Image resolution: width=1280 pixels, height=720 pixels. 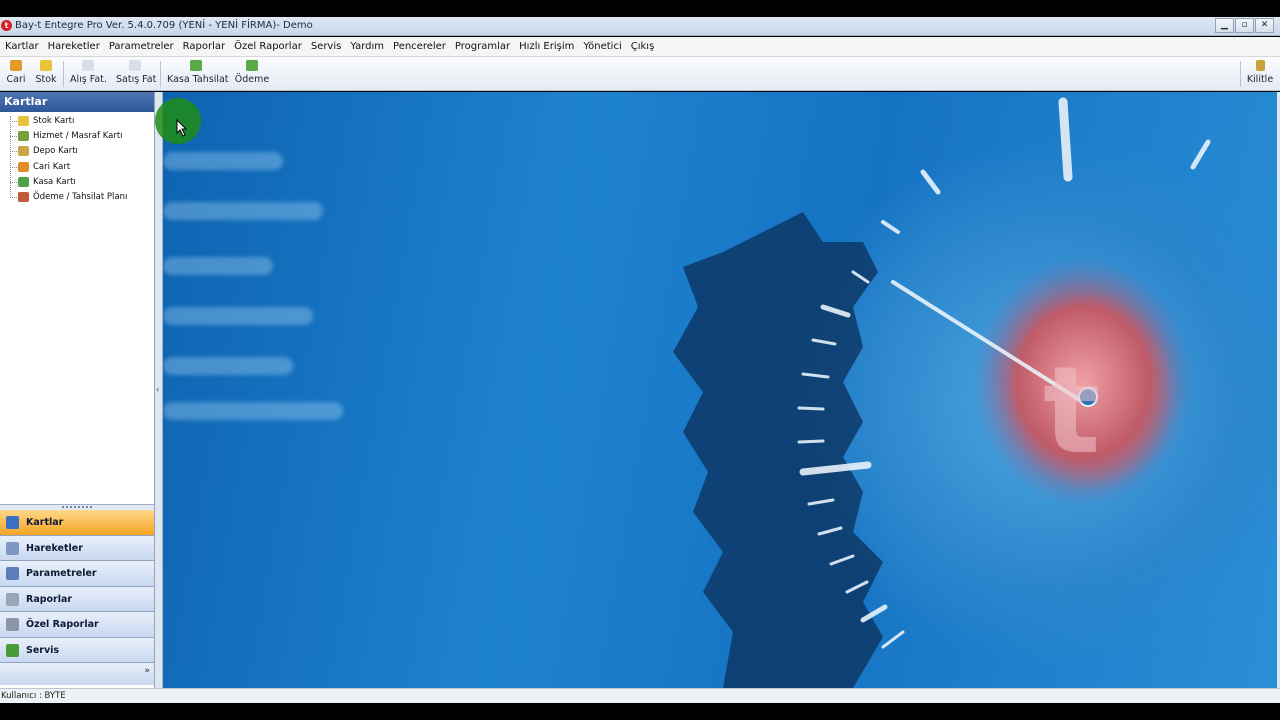 I want to click on menu-yardim: Yardım, so click(x=367, y=46).